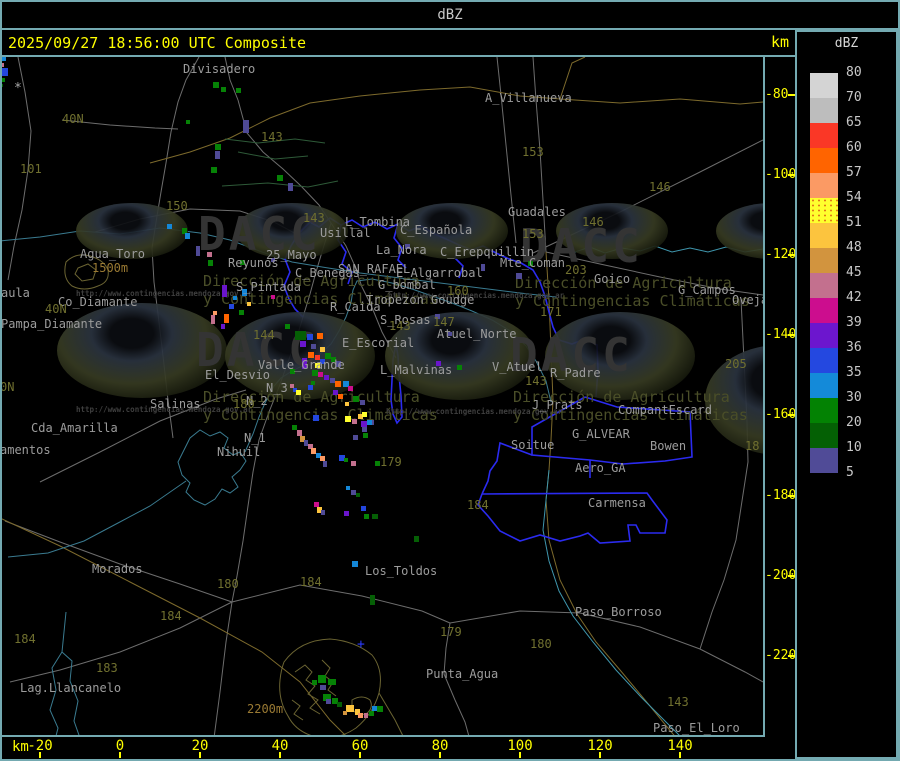  Describe the element at coordinates (576, 270) in the screenshot. I see `route-number-label: 203` at that location.